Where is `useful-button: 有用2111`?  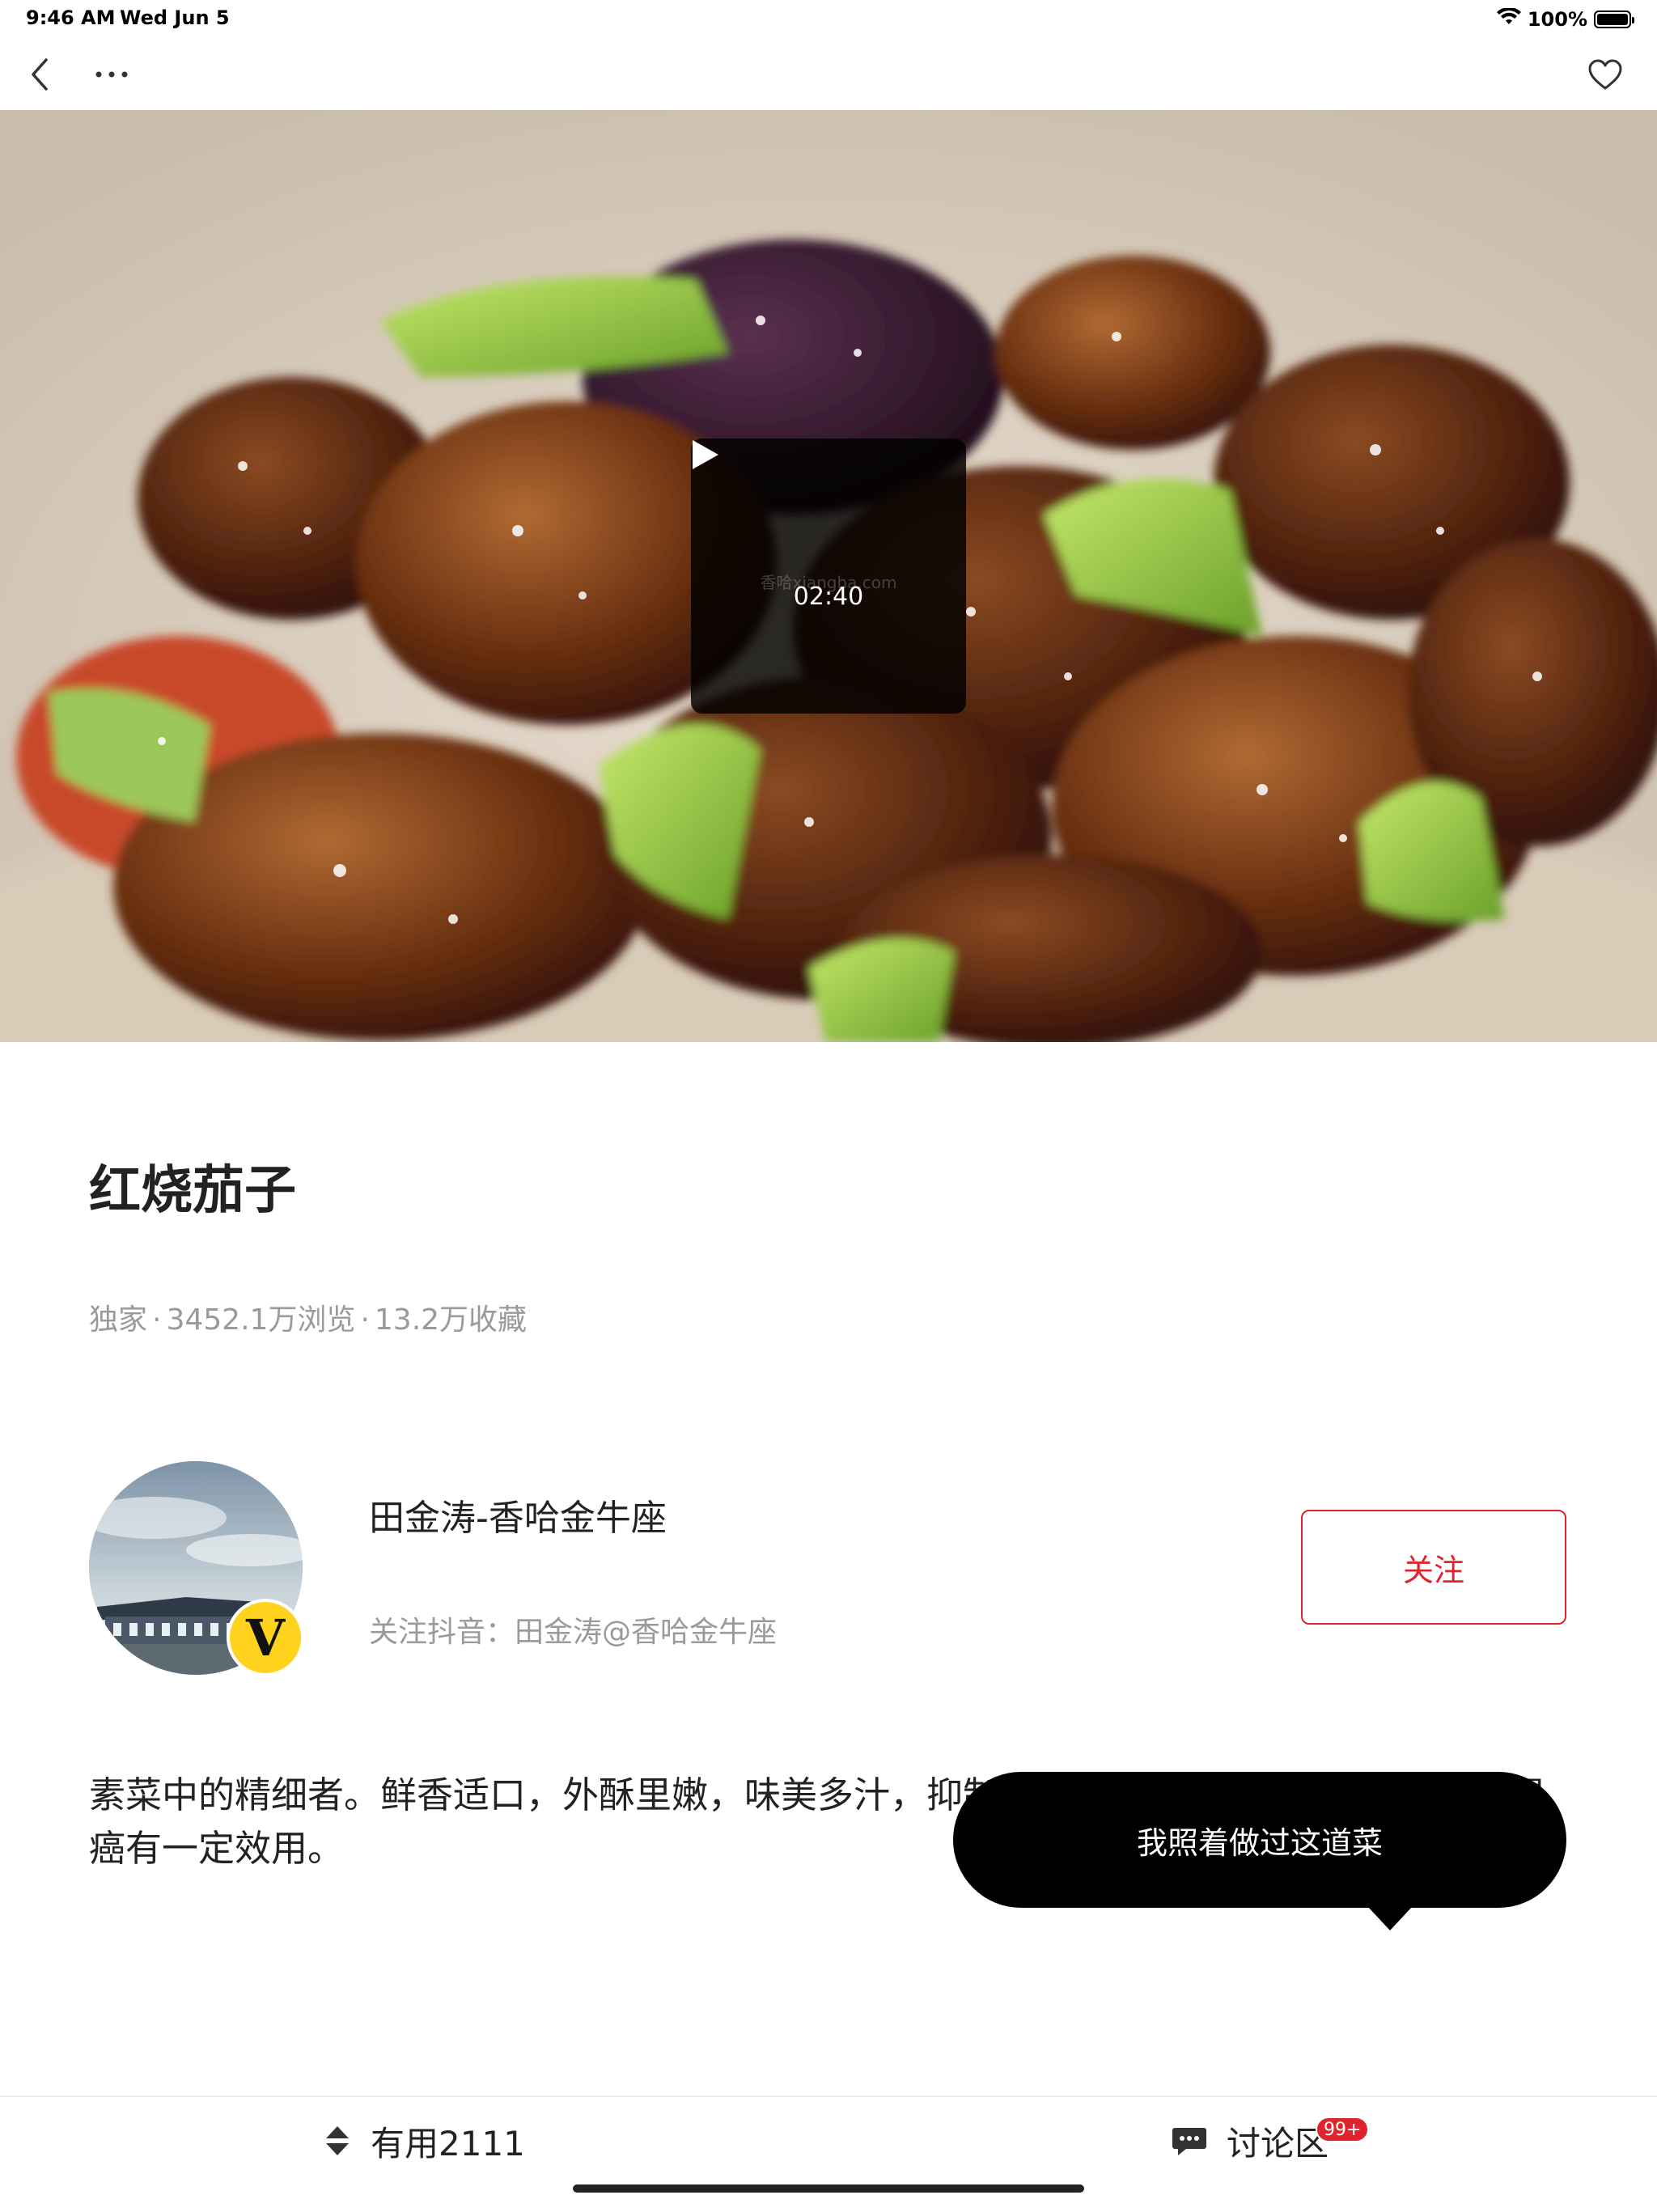
useful-button: 有用2111 is located at coordinates (425, 2141).